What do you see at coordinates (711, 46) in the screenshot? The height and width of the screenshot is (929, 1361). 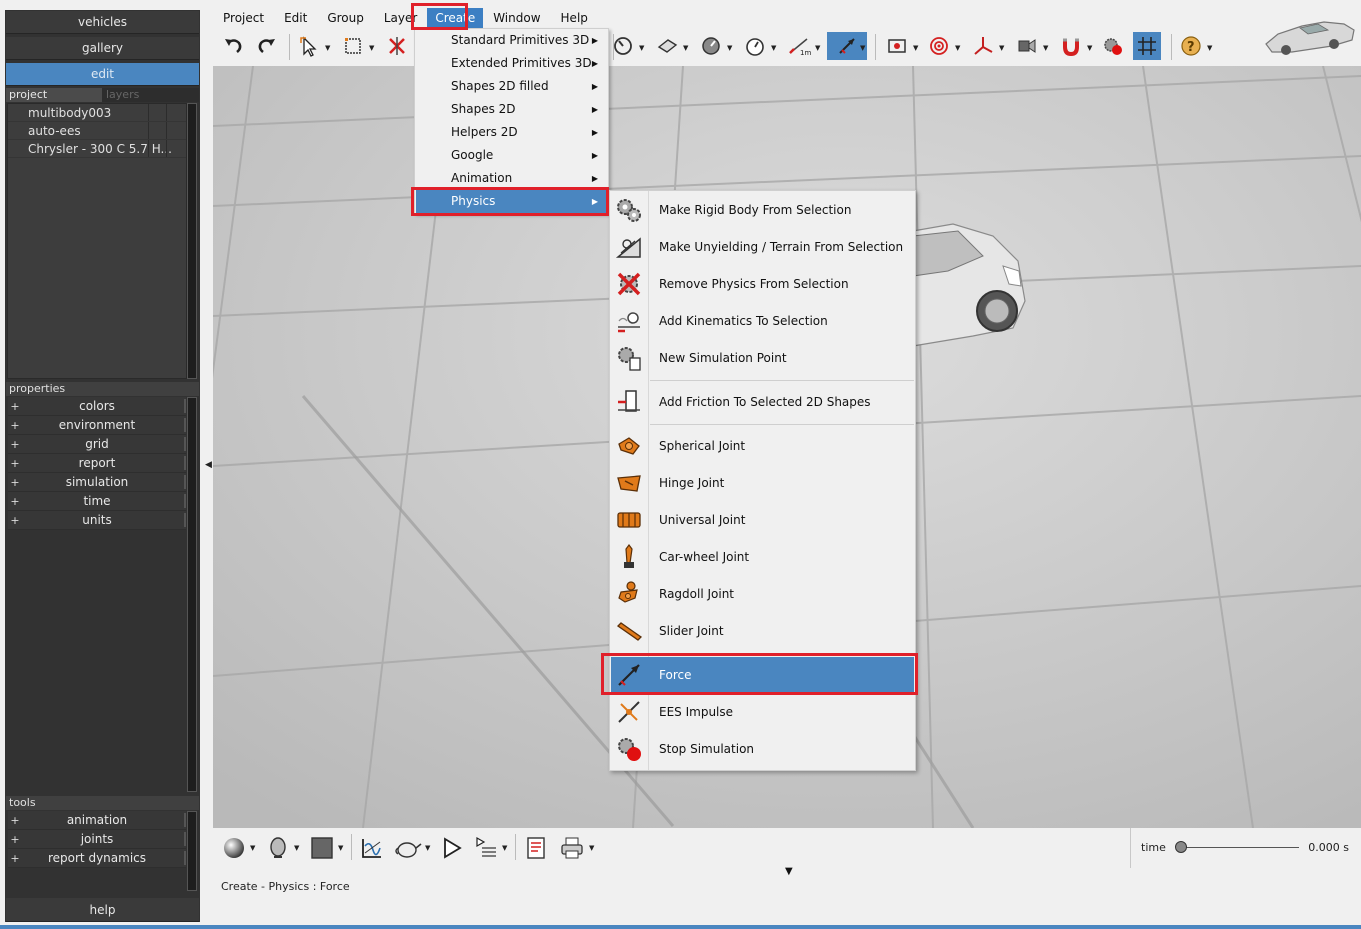 I see `gauge-tool-button` at bounding box center [711, 46].